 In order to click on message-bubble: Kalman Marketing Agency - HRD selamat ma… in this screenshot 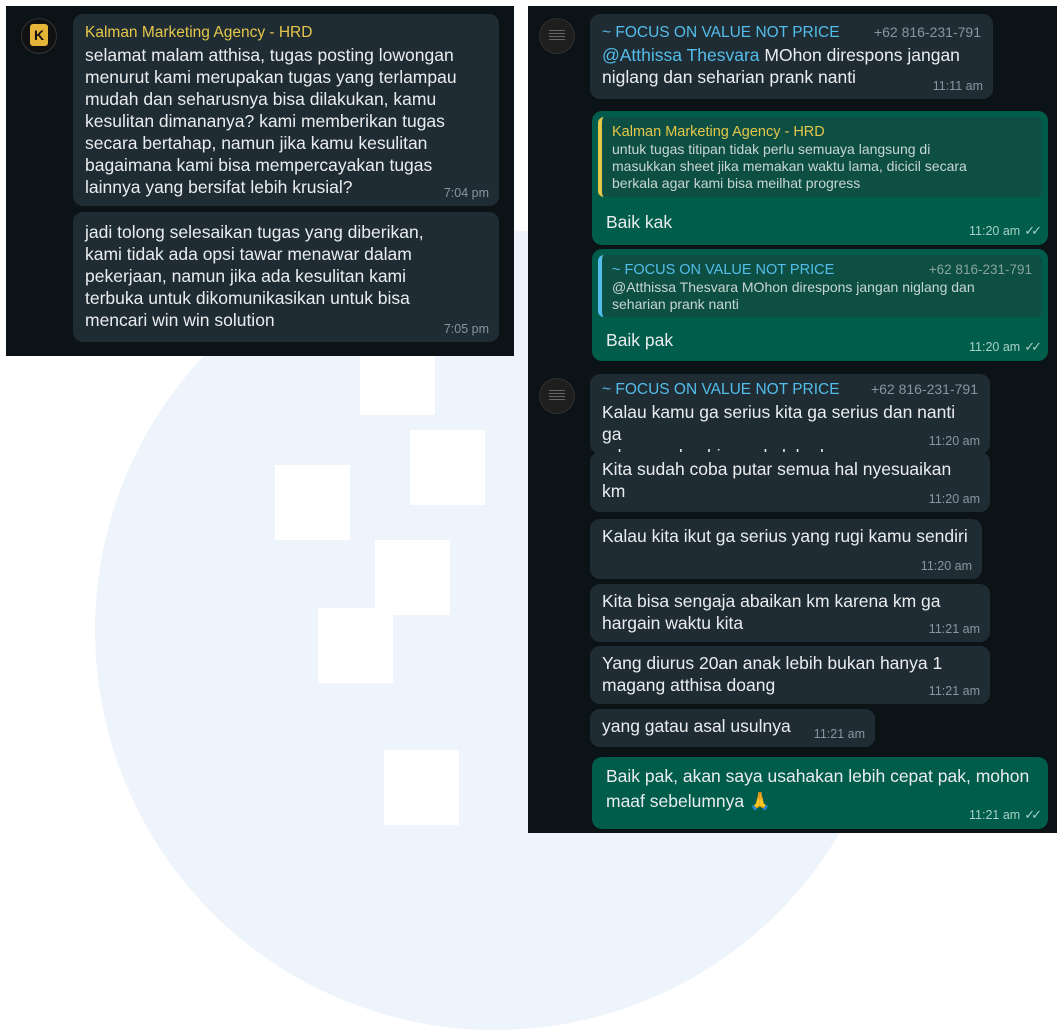, I will do `click(286, 110)`.